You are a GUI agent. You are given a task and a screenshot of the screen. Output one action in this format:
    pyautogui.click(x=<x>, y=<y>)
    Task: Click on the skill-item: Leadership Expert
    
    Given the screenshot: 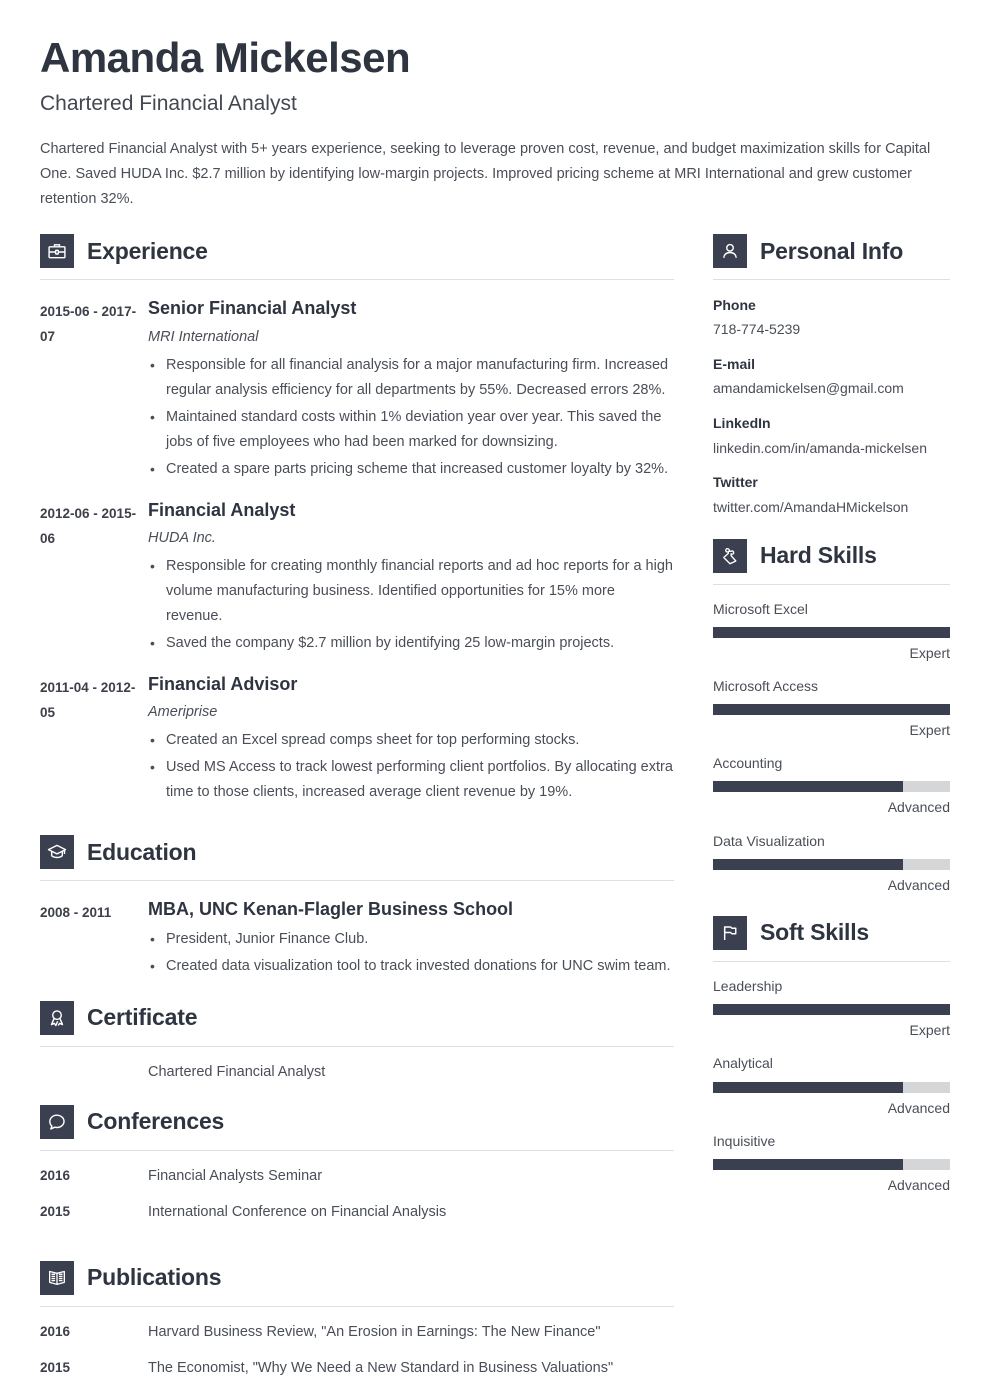 What is the action you would take?
    pyautogui.click(x=831, y=1008)
    